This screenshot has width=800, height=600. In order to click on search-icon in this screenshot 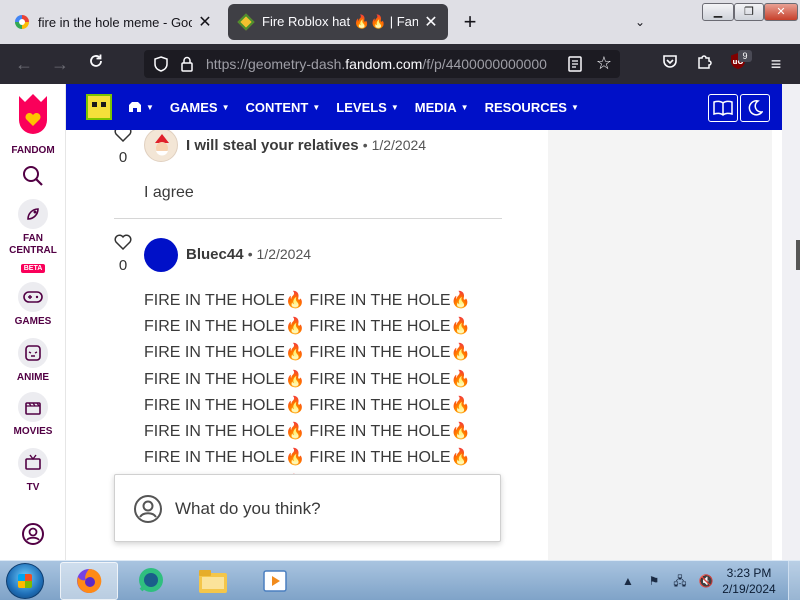, I will do `click(33, 176)`.